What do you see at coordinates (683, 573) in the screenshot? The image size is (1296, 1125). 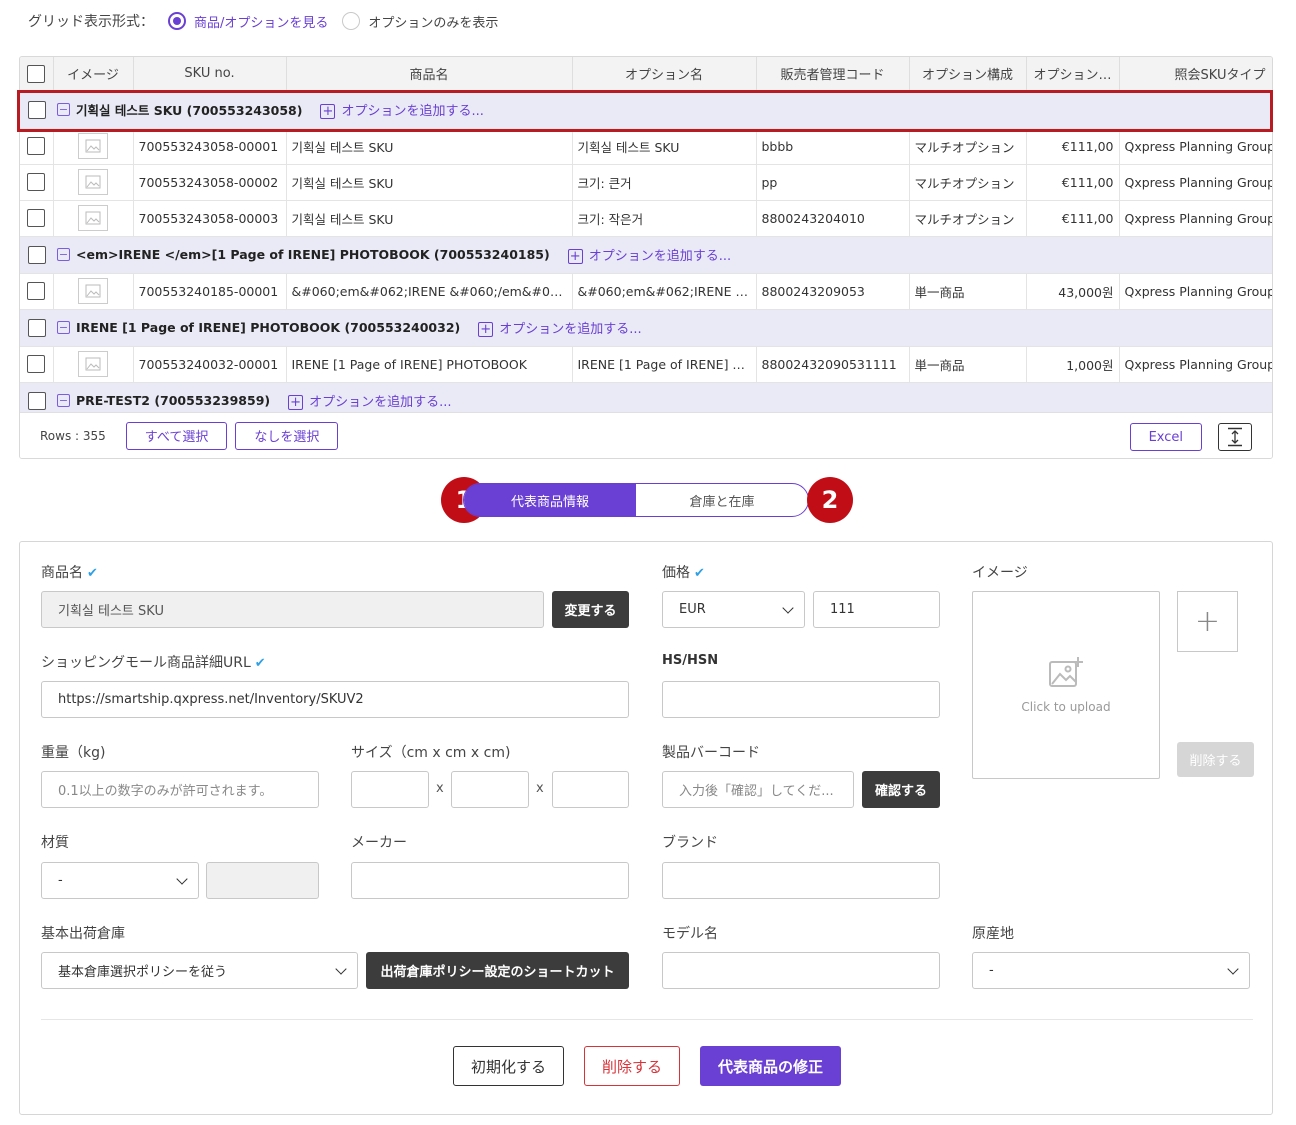 I see `price-label: 価格 ✔` at bounding box center [683, 573].